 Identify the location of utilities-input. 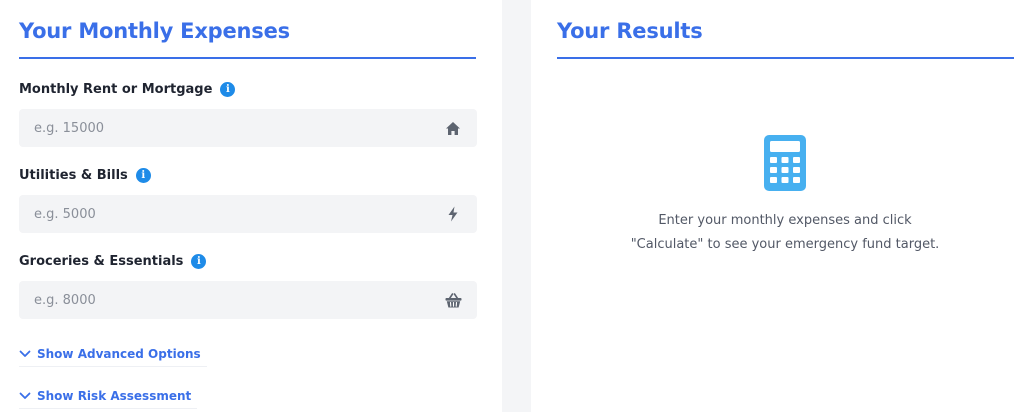
(248, 214).